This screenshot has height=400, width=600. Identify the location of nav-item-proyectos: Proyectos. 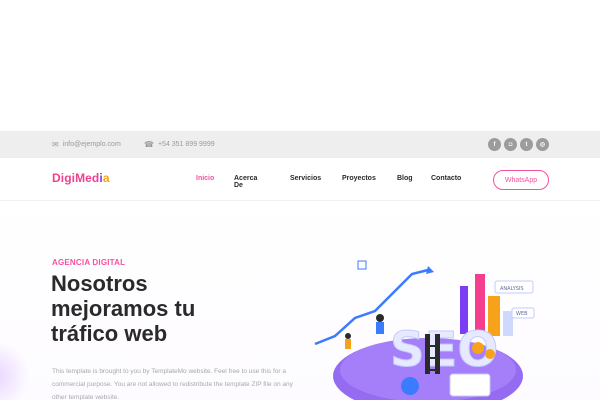
(359, 178).